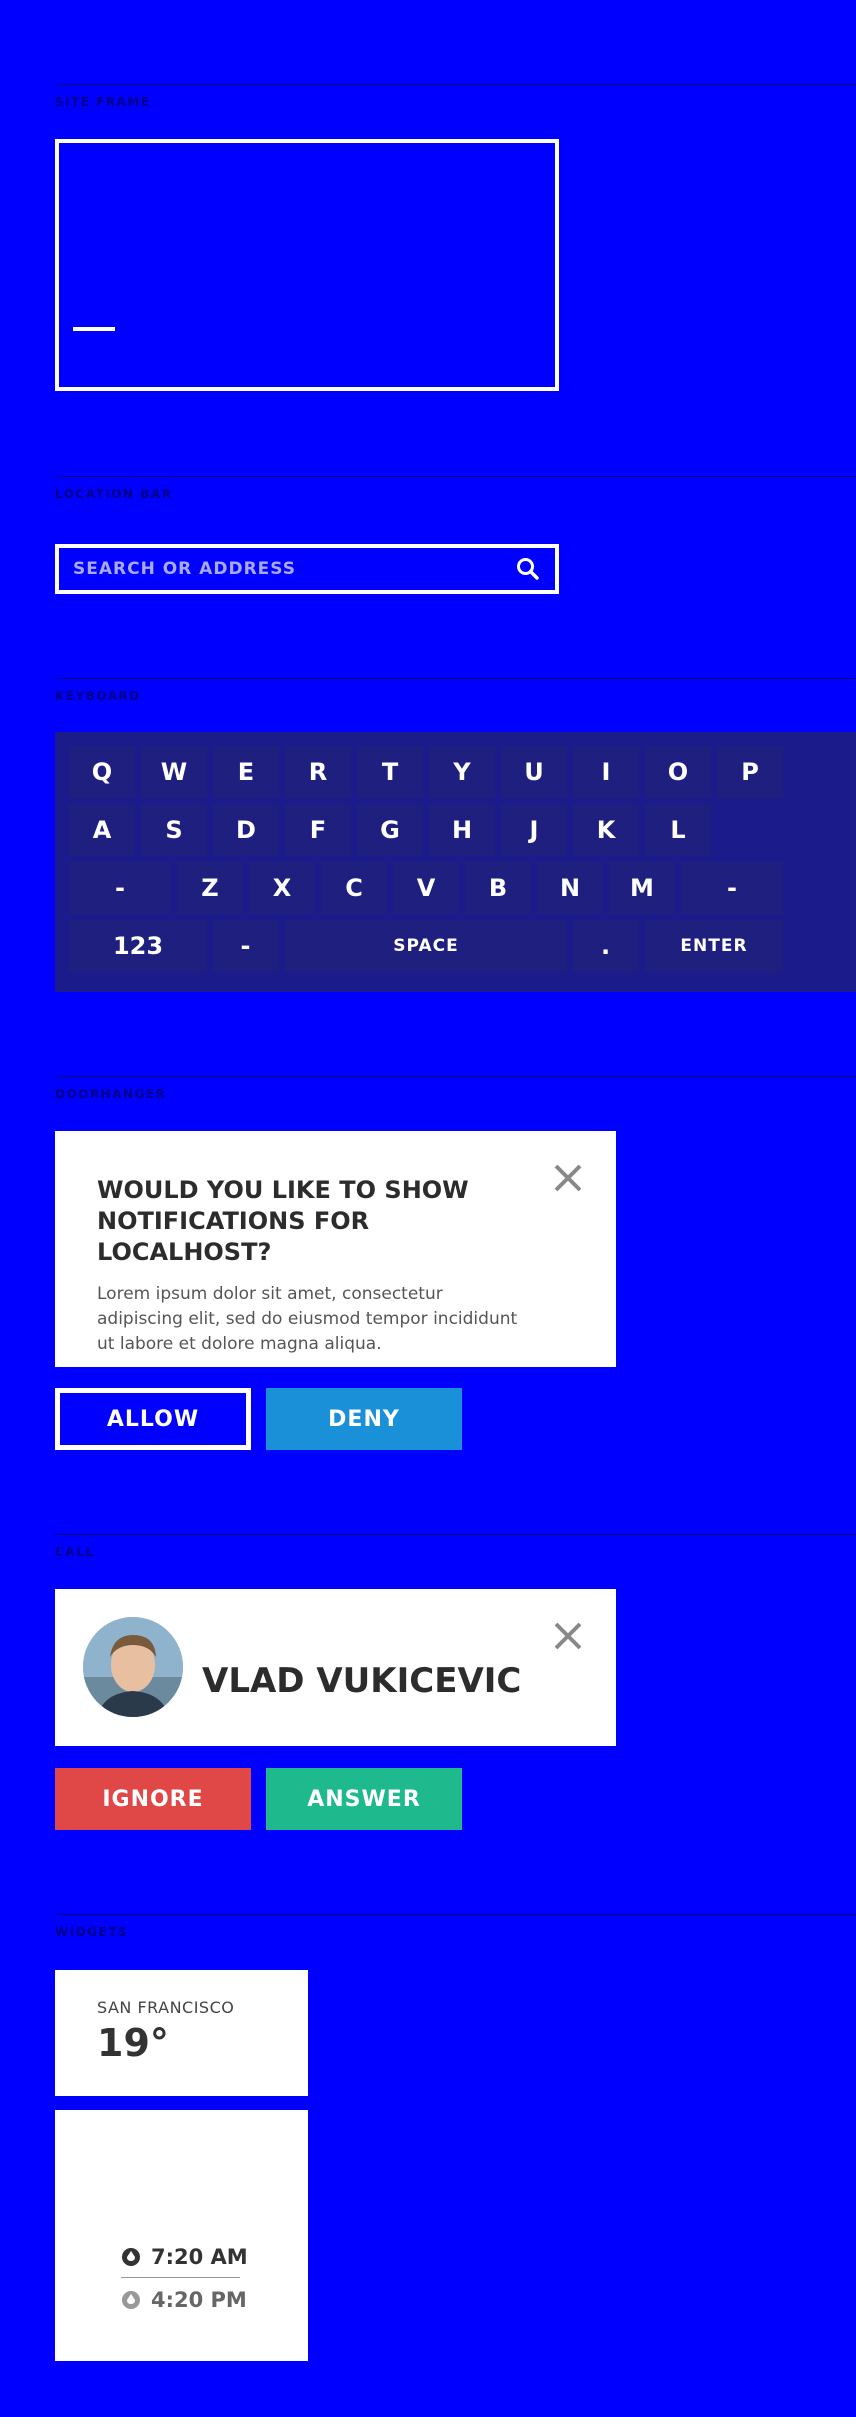  I want to click on key-c: C, so click(354, 888).